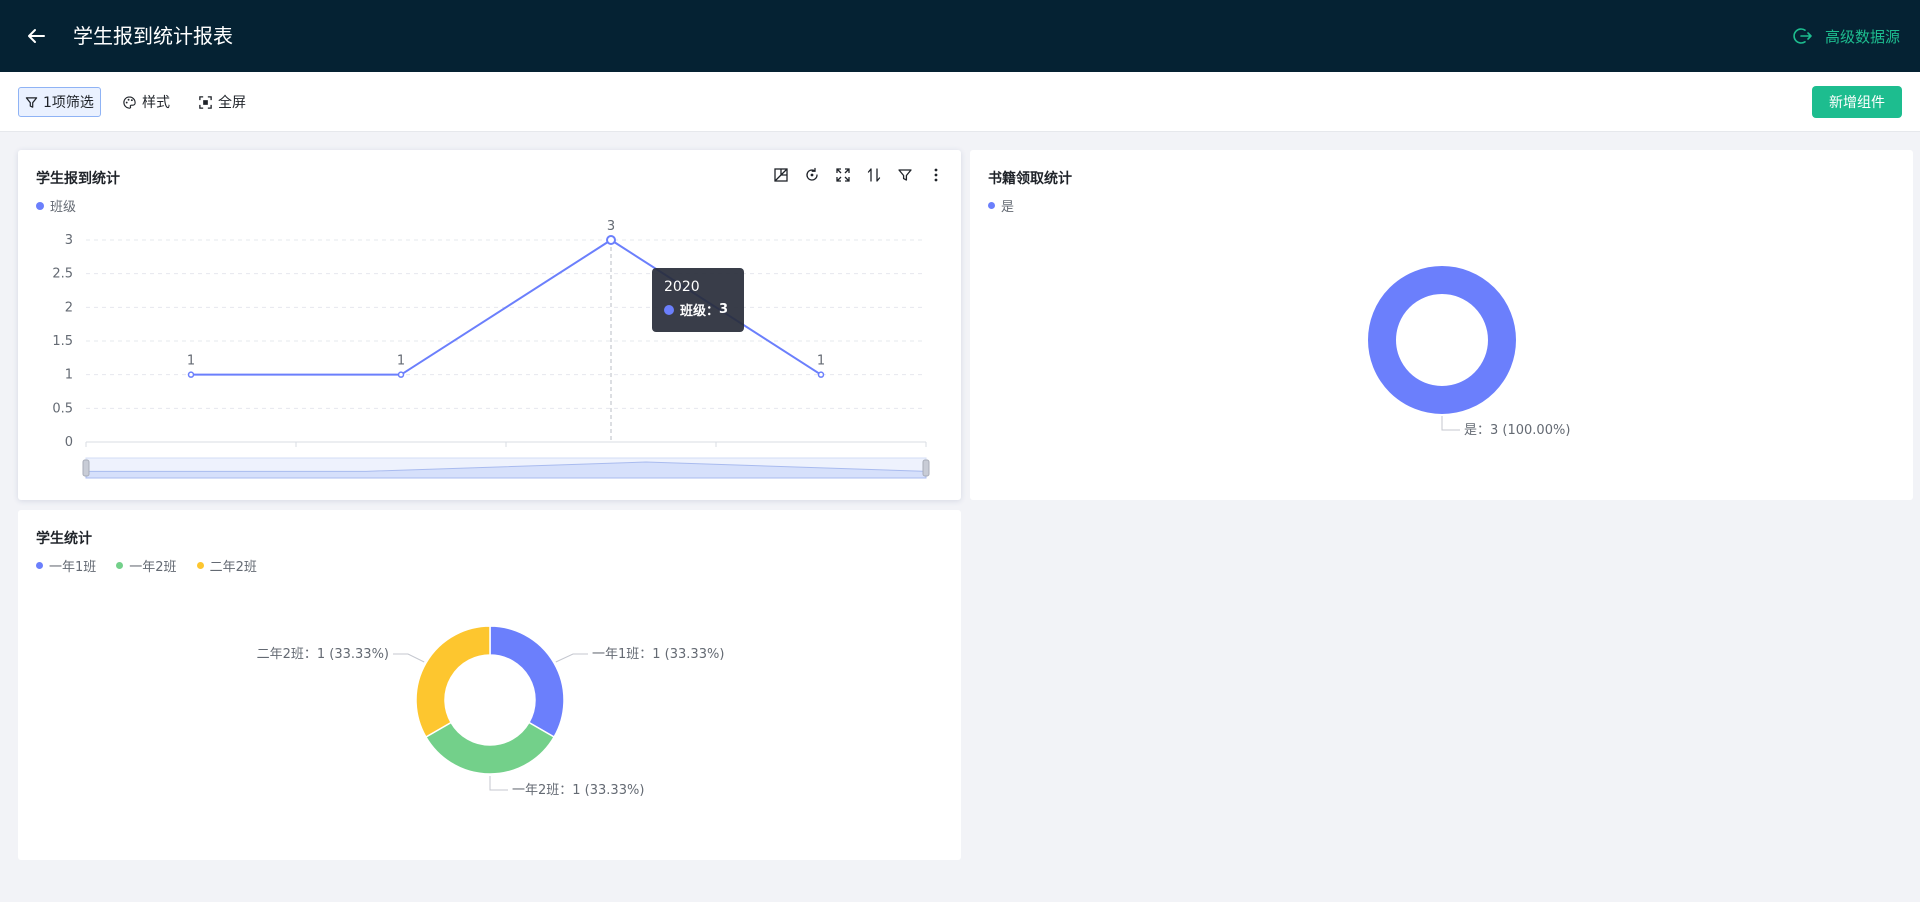 The image size is (1920, 902). What do you see at coordinates (156, 103) in the screenshot?
I see `style-label: 样式` at bounding box center [156, 103].